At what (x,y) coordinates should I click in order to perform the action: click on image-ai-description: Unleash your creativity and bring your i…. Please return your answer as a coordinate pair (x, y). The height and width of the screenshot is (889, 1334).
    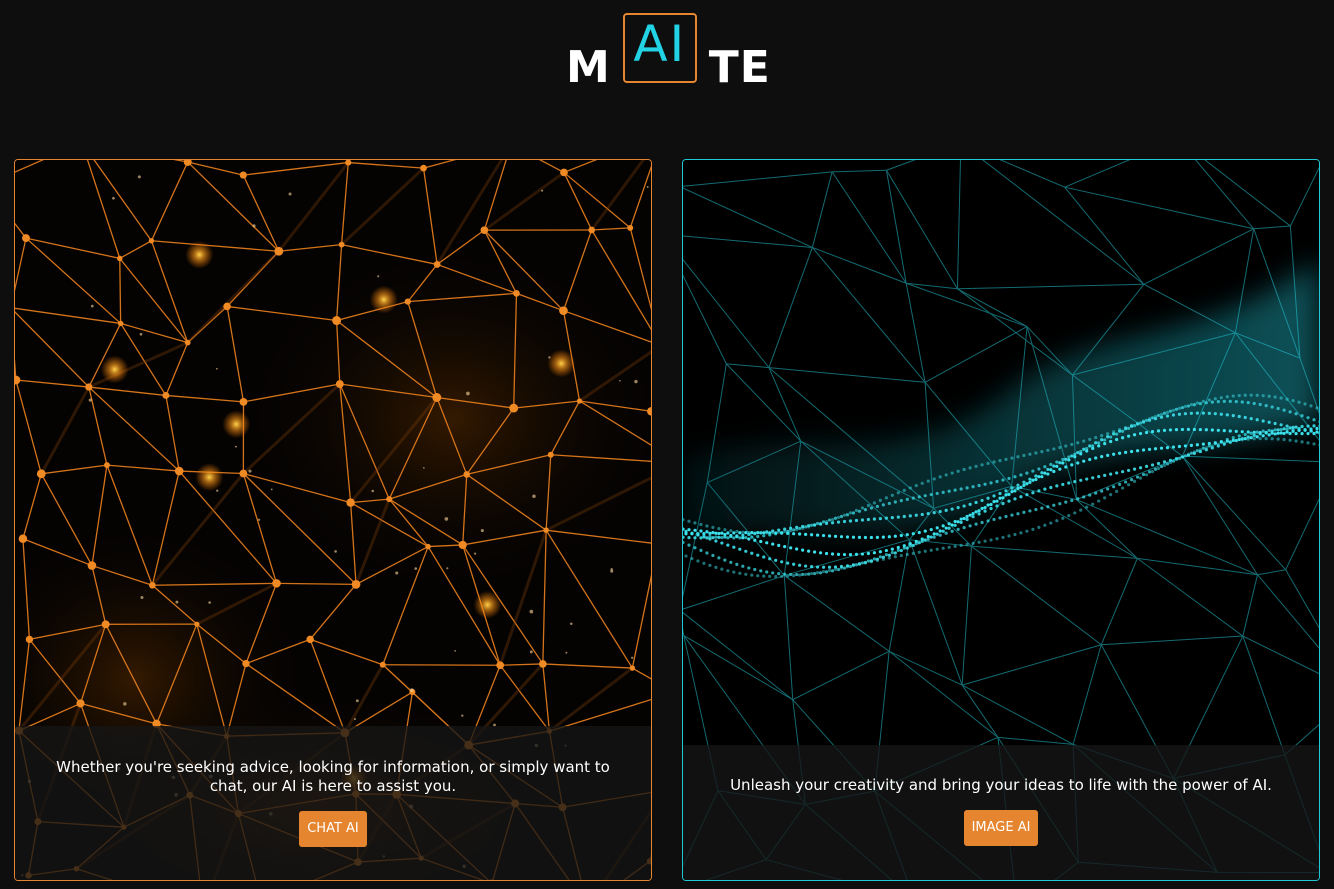
    Looking at the image, I should click on (1001, 785).